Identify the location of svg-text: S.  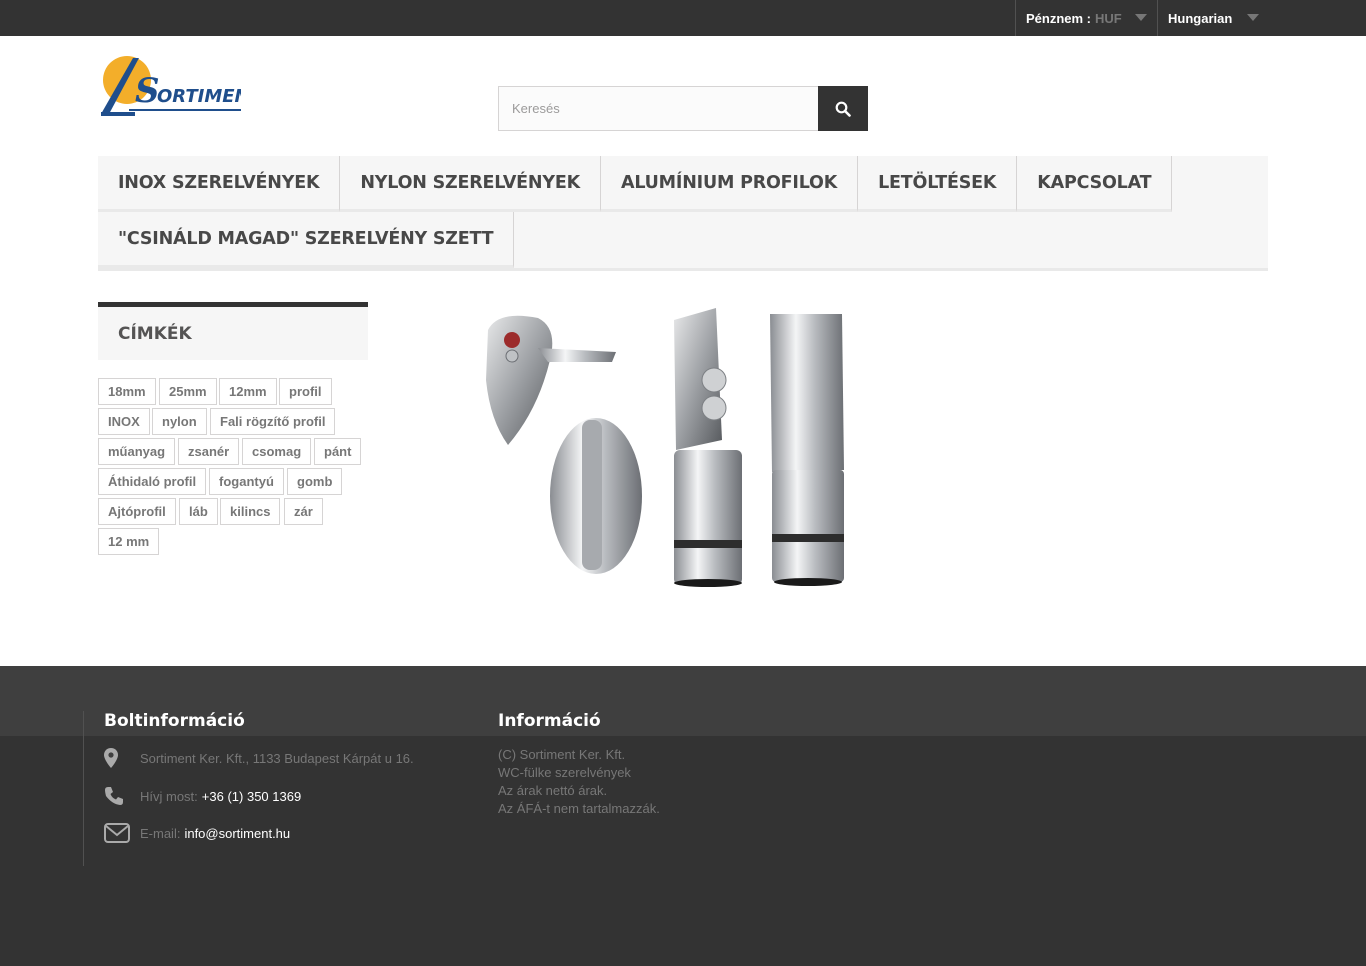
(147, 91).